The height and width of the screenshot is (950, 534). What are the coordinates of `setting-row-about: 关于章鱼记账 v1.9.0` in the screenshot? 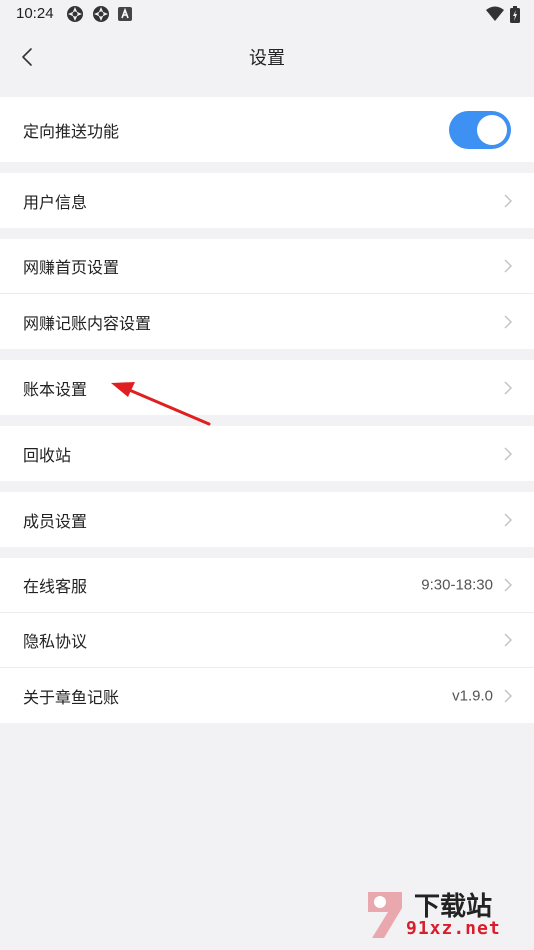 It's located at (267, 695).